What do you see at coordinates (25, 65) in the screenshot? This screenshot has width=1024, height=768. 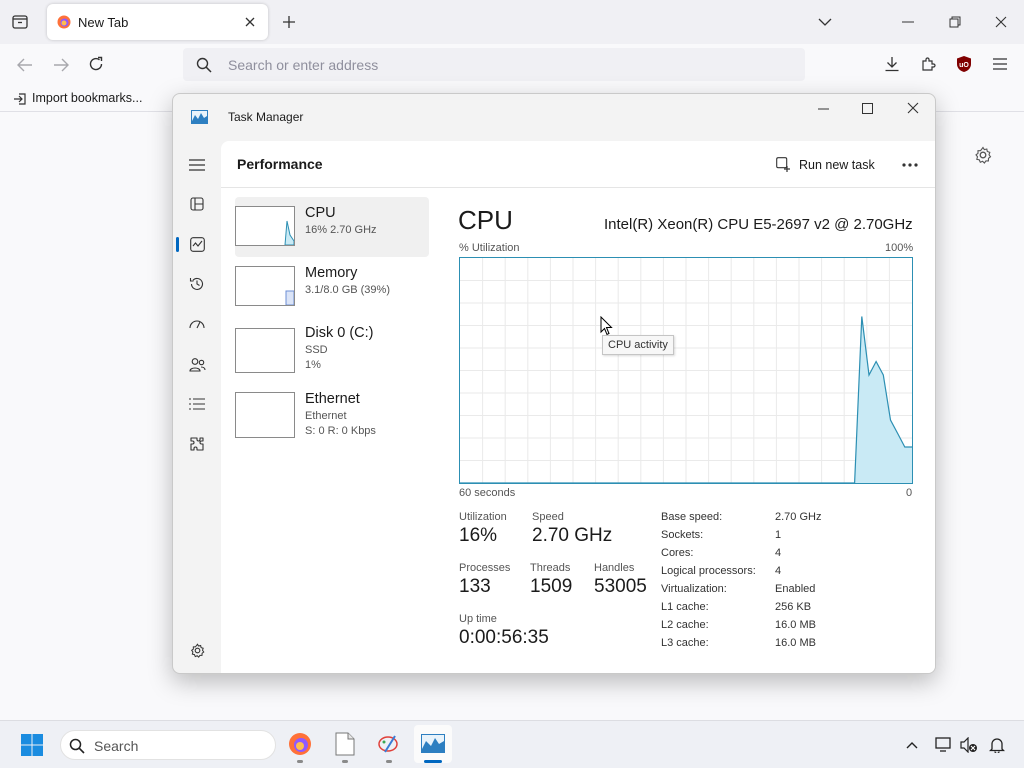 I see `back-arrow-icon` at bounding box center [25, 65].